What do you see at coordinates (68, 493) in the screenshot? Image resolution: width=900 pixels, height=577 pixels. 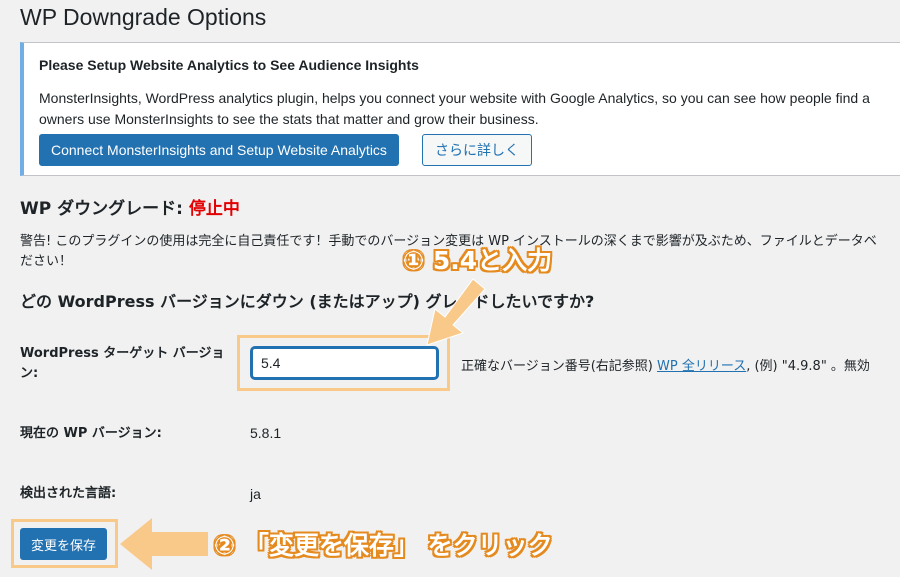 I see `detected-language-label: 検出された言語:` at bounding box center [68, 493].